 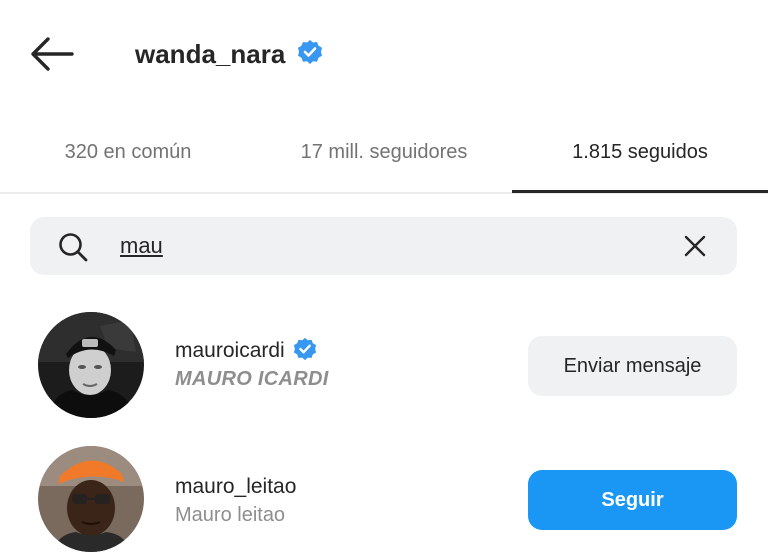 I want to click on back-arrow-icon, so click(x=52, y=54).